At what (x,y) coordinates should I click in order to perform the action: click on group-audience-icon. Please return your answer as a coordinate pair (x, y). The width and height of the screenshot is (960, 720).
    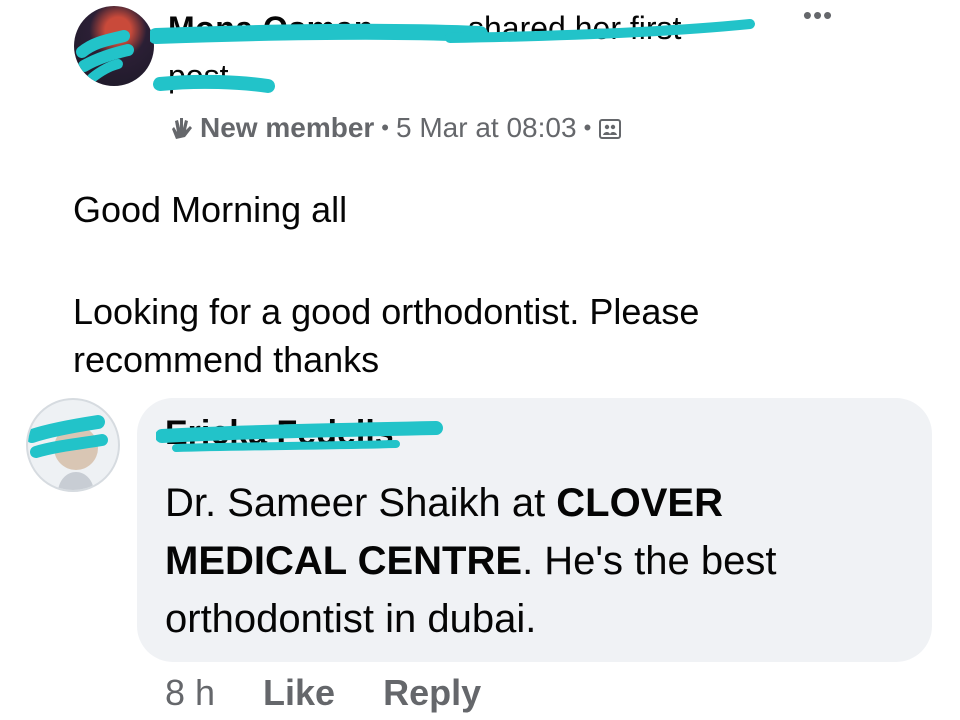
    Looking at the image, I should click on (610, 128).